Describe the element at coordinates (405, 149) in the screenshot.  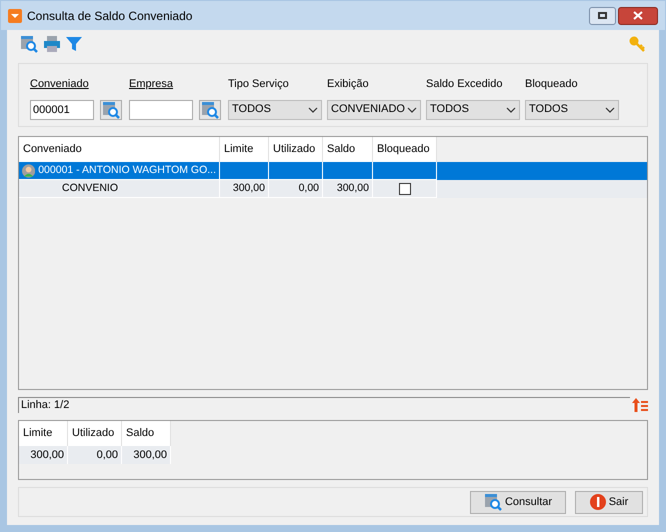
I see `column-header: Bloqueado` at that location.